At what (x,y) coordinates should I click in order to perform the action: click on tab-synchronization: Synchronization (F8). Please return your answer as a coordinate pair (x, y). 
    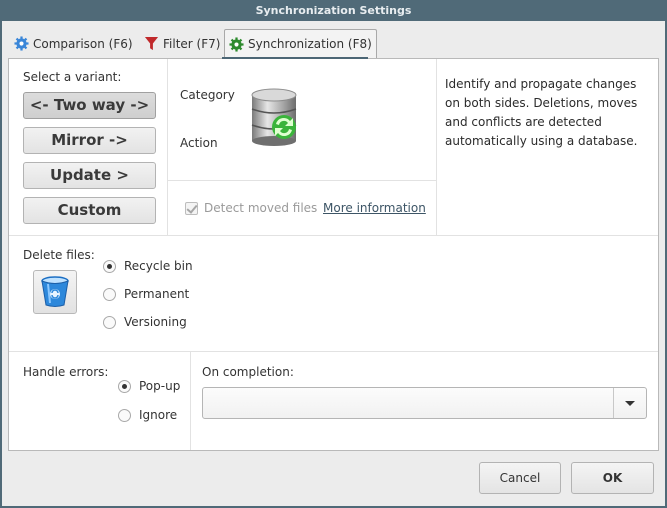
    Looking at the image, I should click on (300, 43).